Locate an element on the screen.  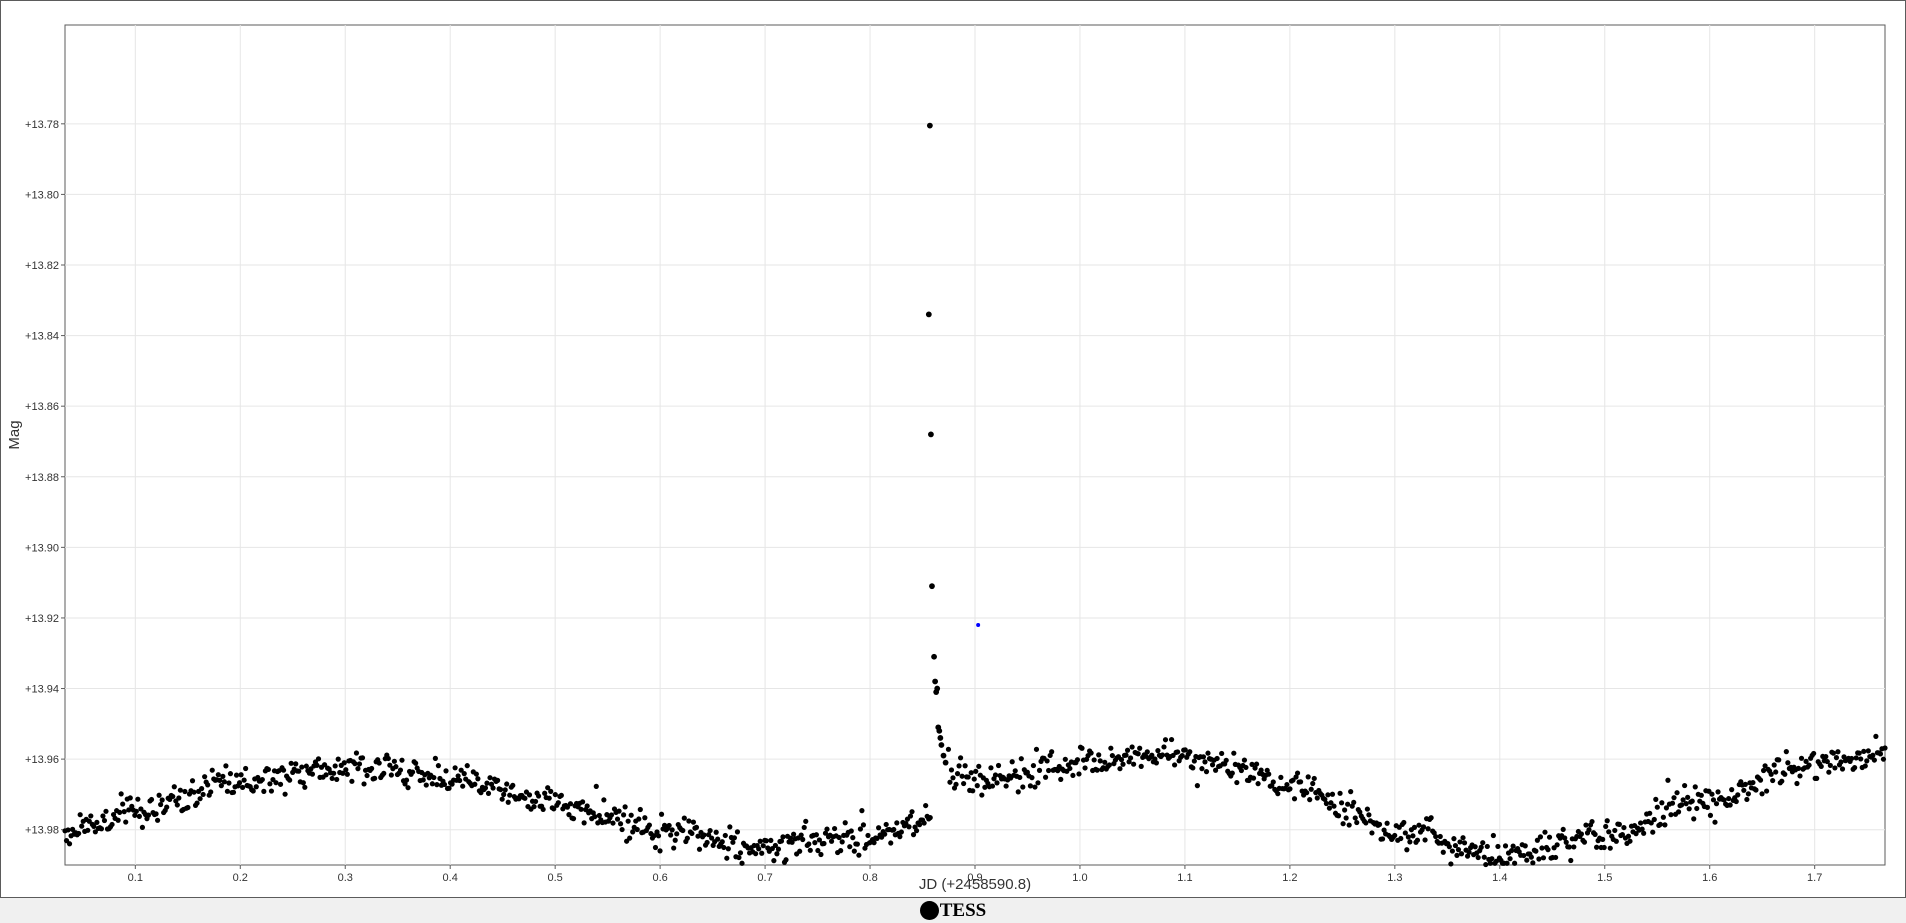
legend-item-tess: TESS is located at coordinates (952, 911).